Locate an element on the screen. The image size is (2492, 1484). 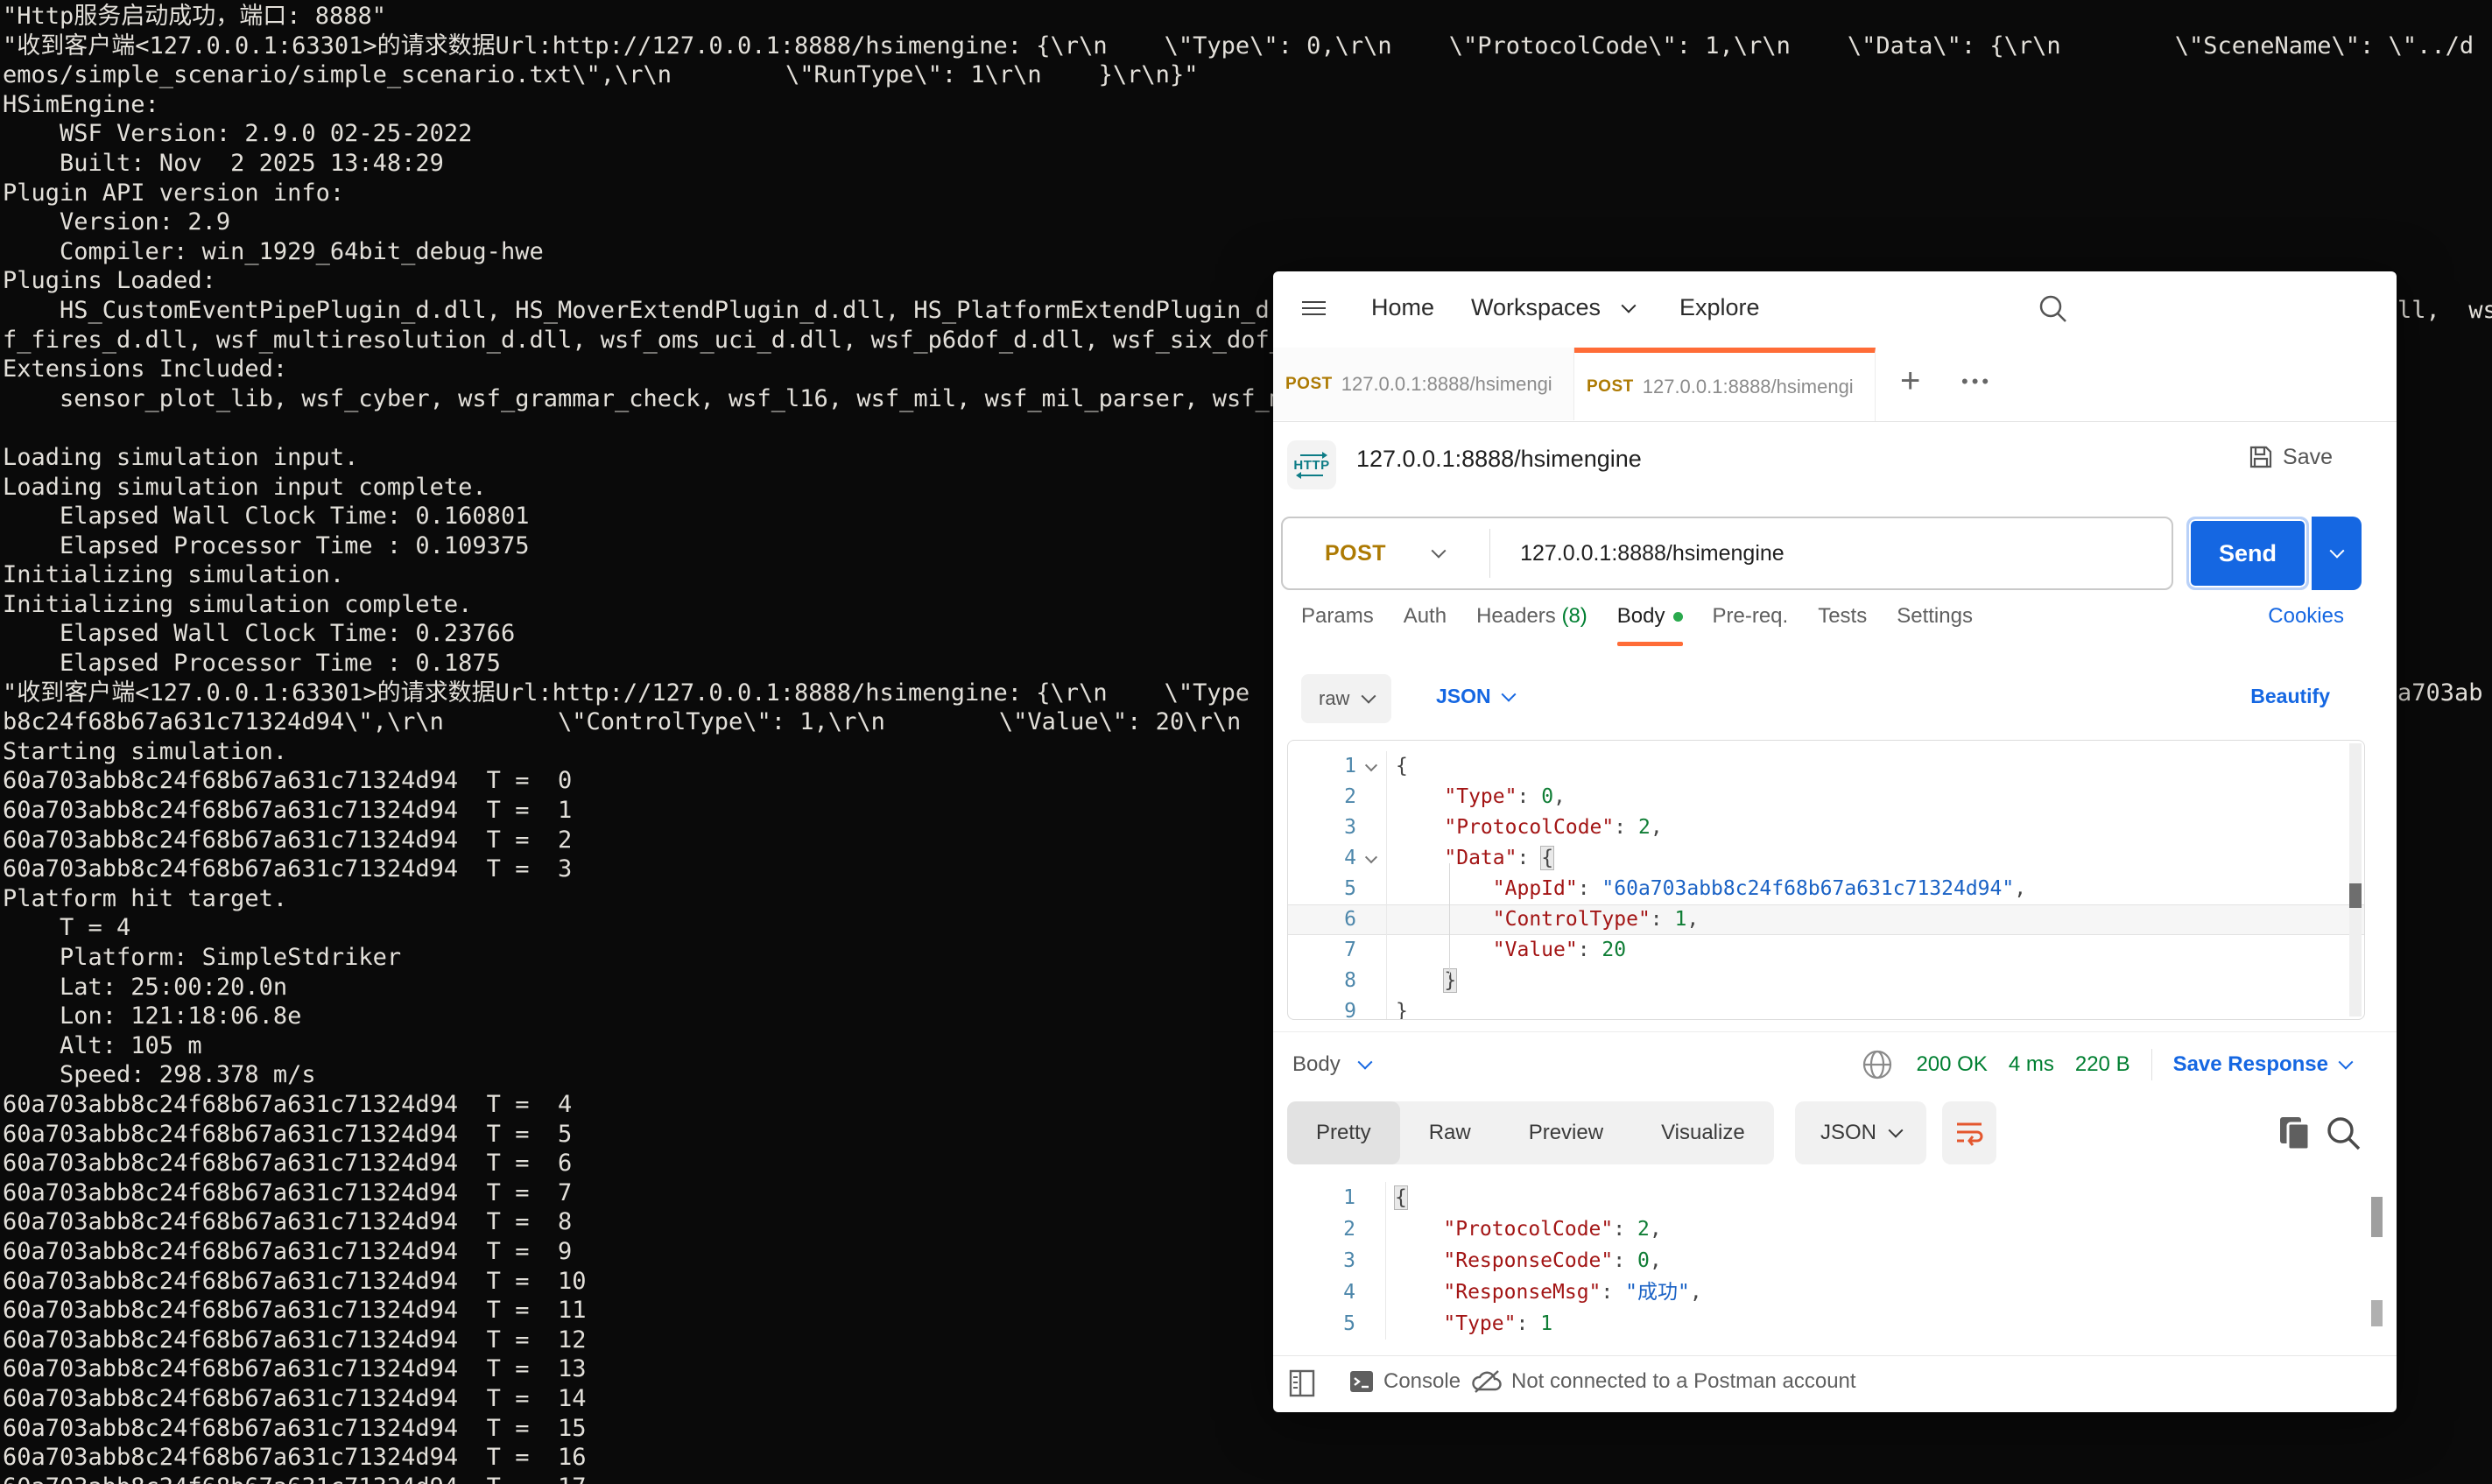
send-button: Send is located at coordinates (2248, 553).